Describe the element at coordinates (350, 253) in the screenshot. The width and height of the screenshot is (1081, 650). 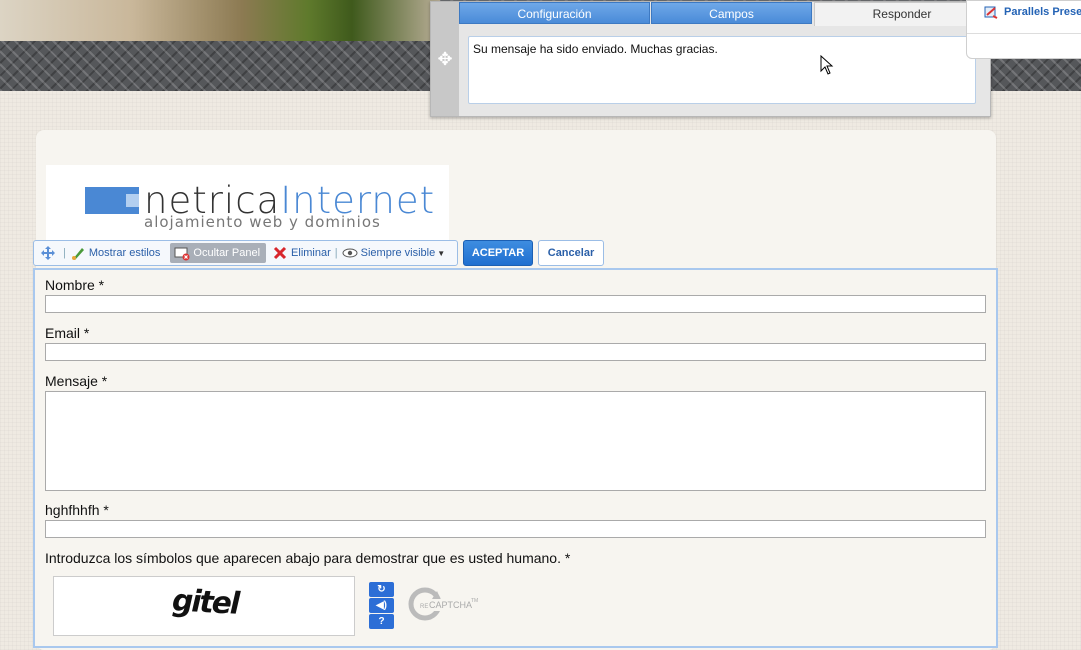
I see `eye-icon` at that location.